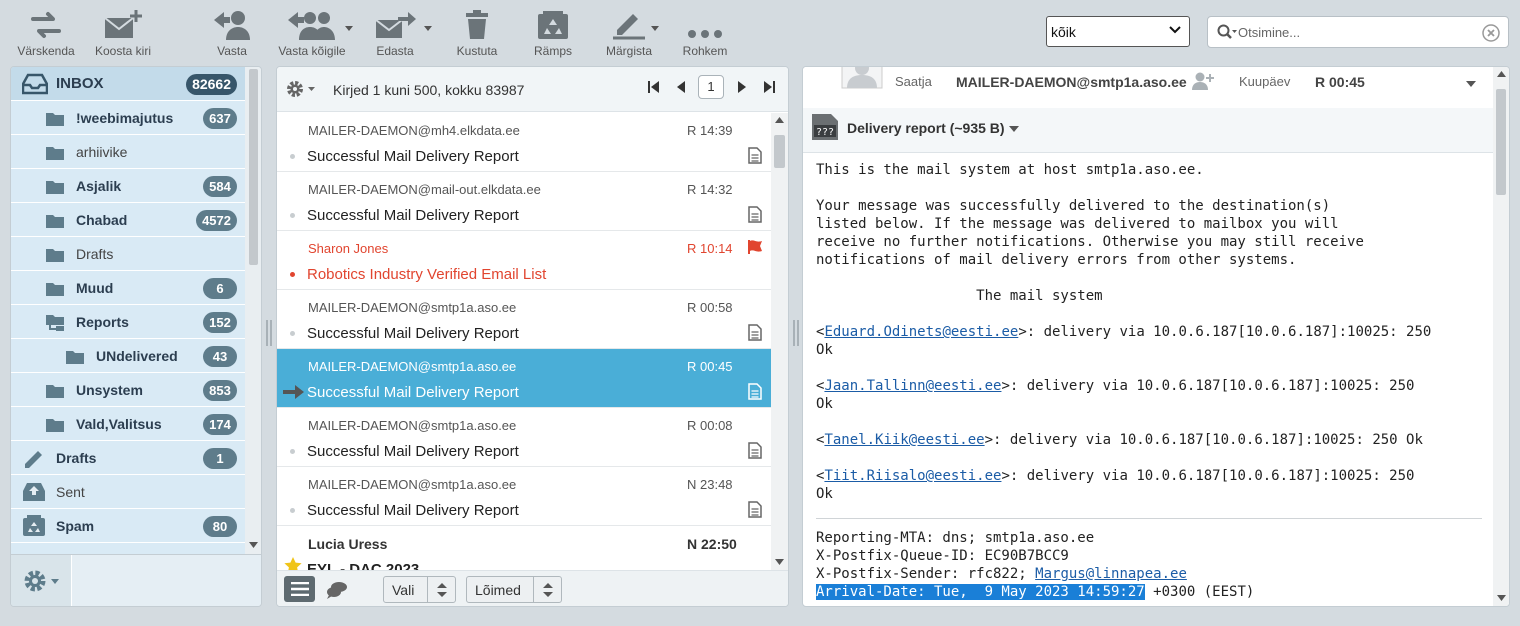  Describe the element at coordinates (128, 492) in the screenshot. I see `folder-sent: Sent` at that location.